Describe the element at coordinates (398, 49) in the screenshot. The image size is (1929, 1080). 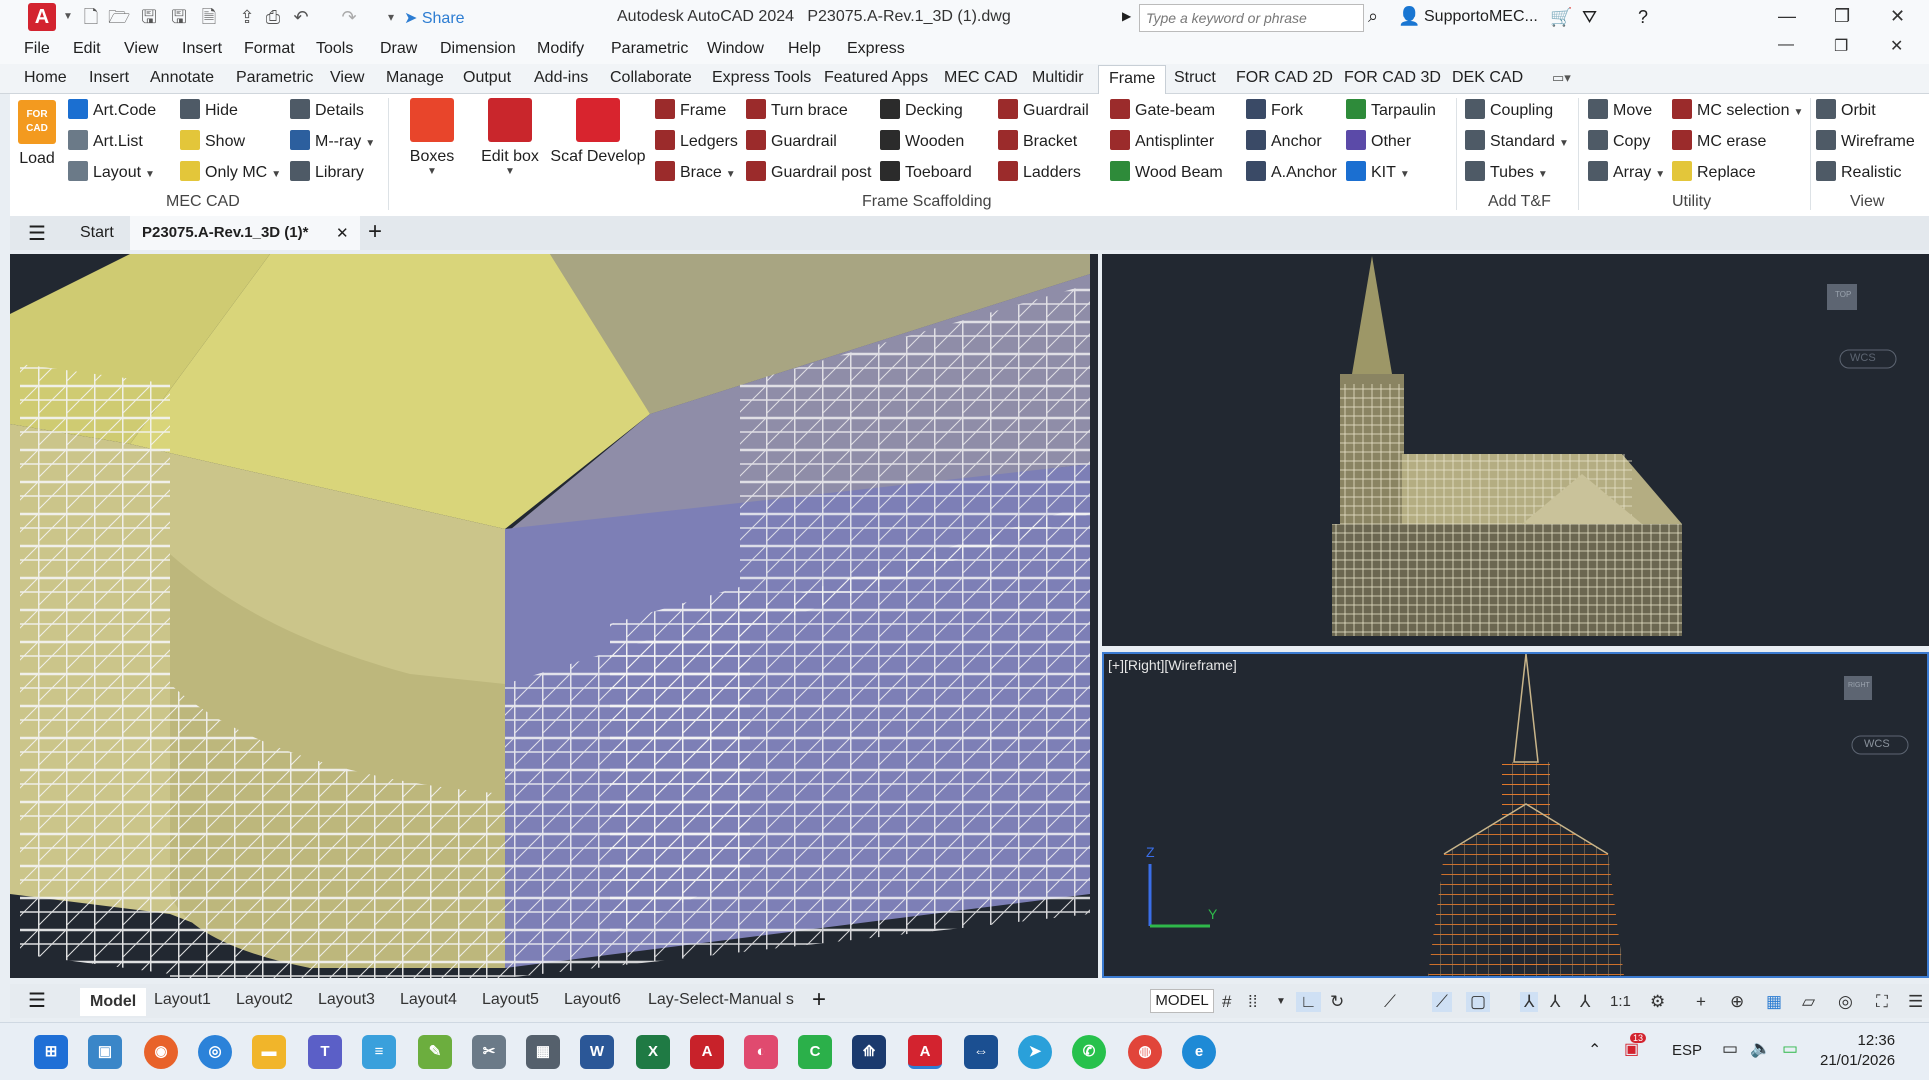
I see `menu-draw: Draw` at that location.